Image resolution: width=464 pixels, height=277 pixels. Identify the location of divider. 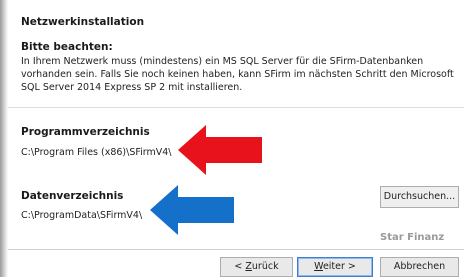
(236, 107).